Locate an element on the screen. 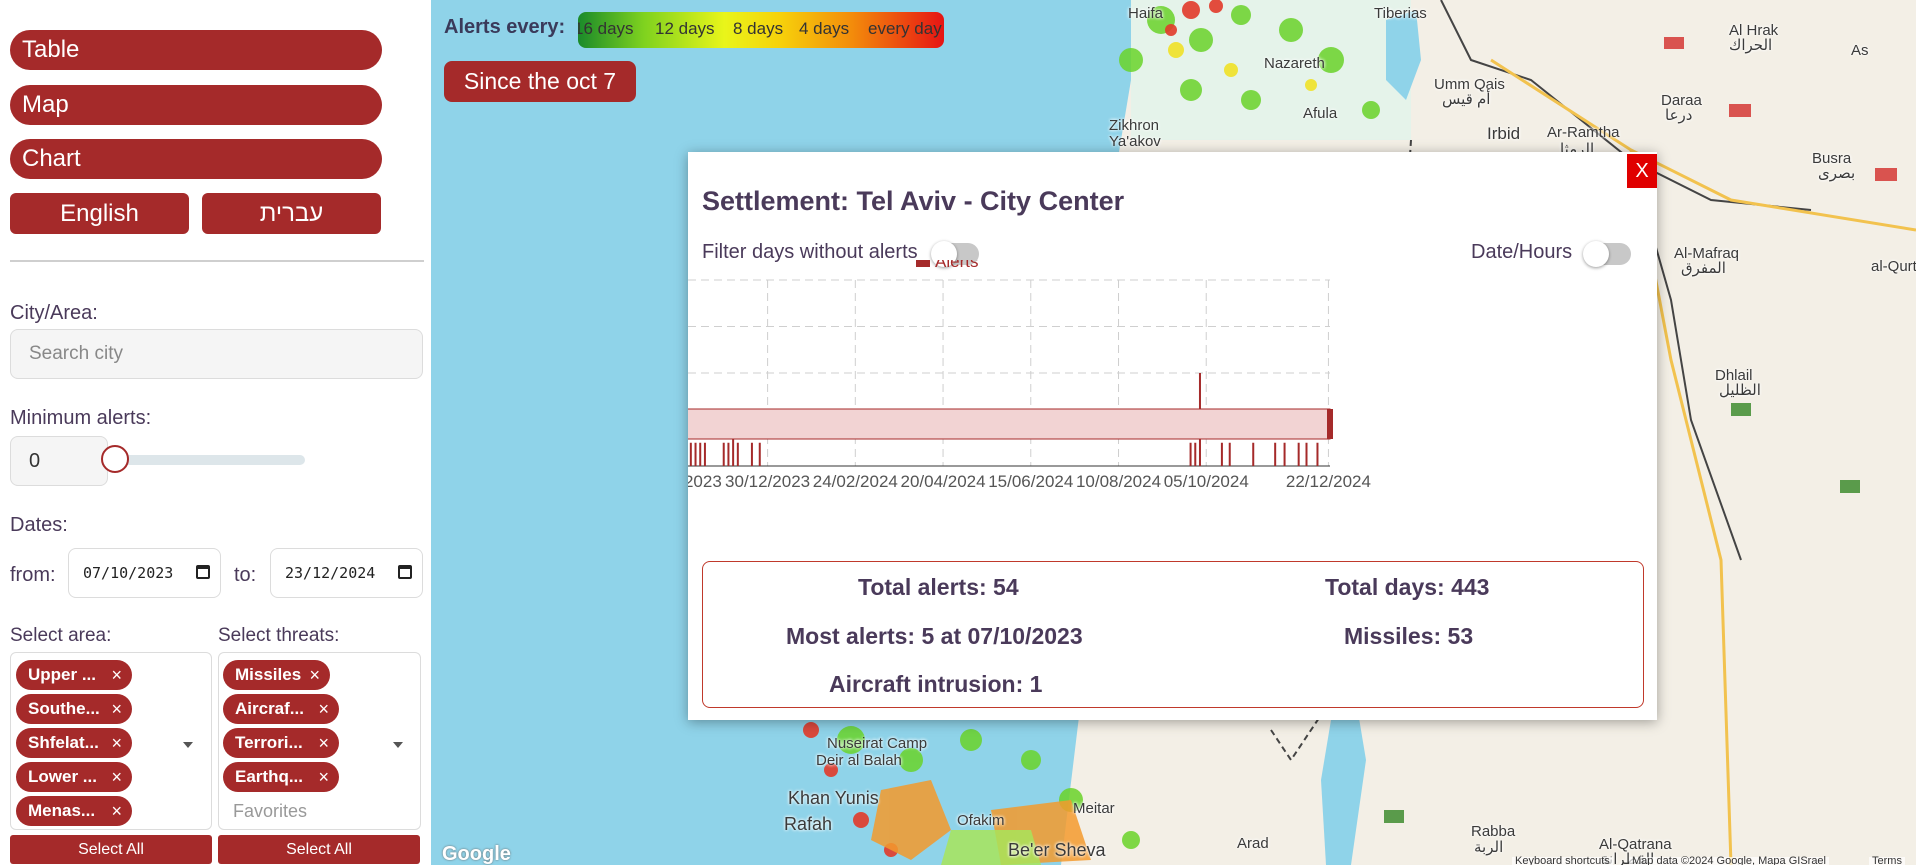 This screenshot has width=1916, height=865. map-label-khan-yunis: Khan Yunis is located at coordinates (833, 798).